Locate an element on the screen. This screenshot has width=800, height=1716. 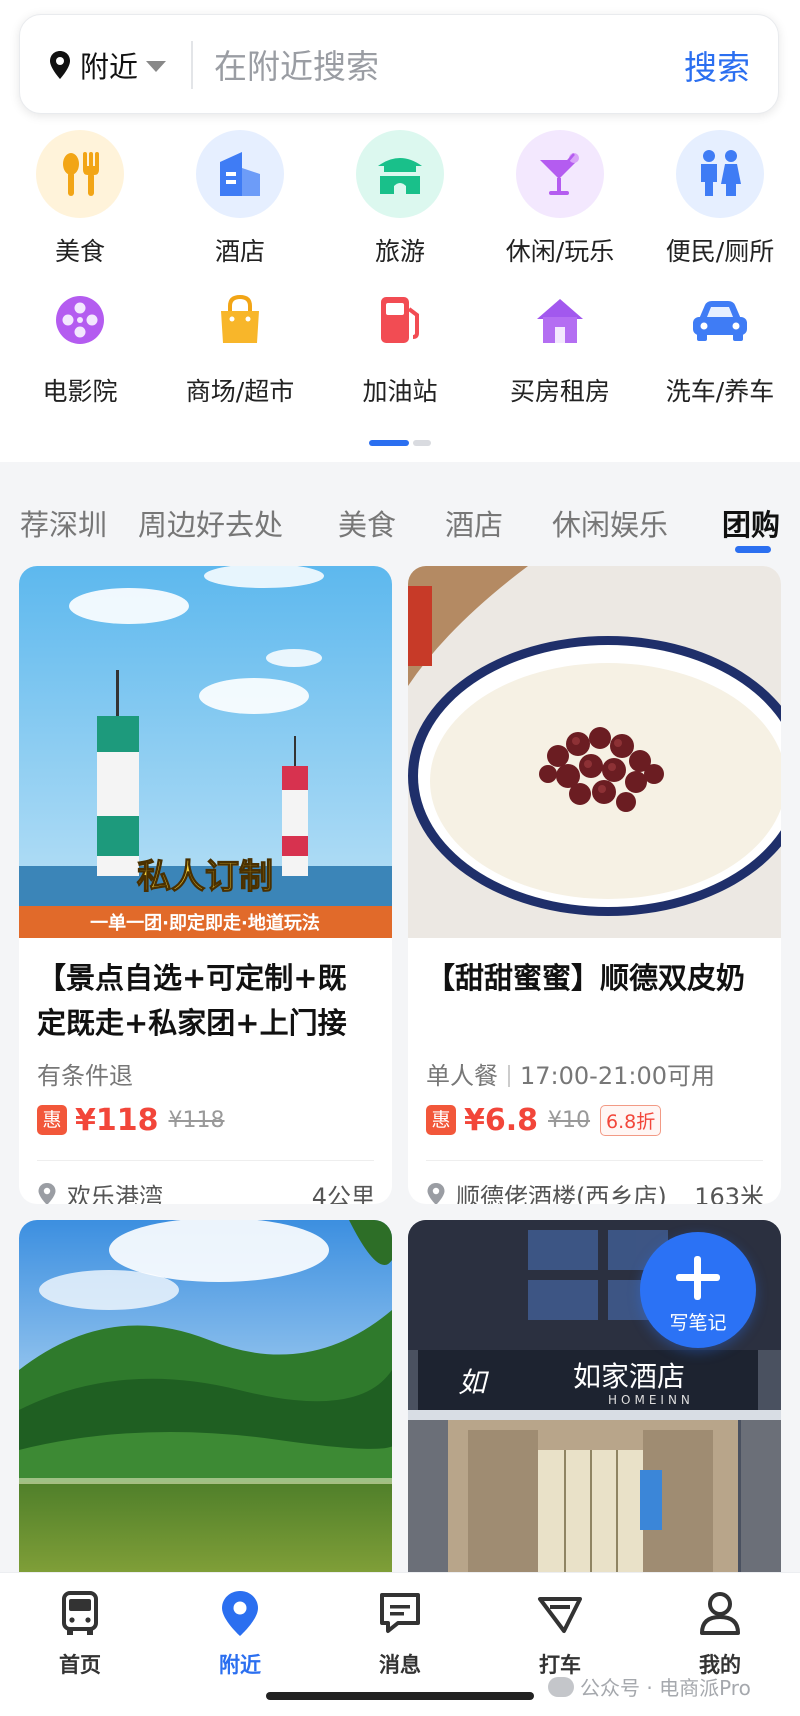
nav-label: 附近 is located at coordinates (240, 1665).